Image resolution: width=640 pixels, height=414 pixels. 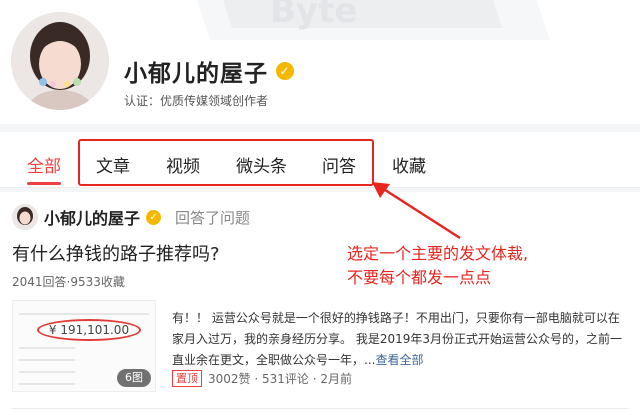 I want to click on post-meta-row: 置顶 3002赞 · 531评论 · 2月前, so click(x=262, y=378).